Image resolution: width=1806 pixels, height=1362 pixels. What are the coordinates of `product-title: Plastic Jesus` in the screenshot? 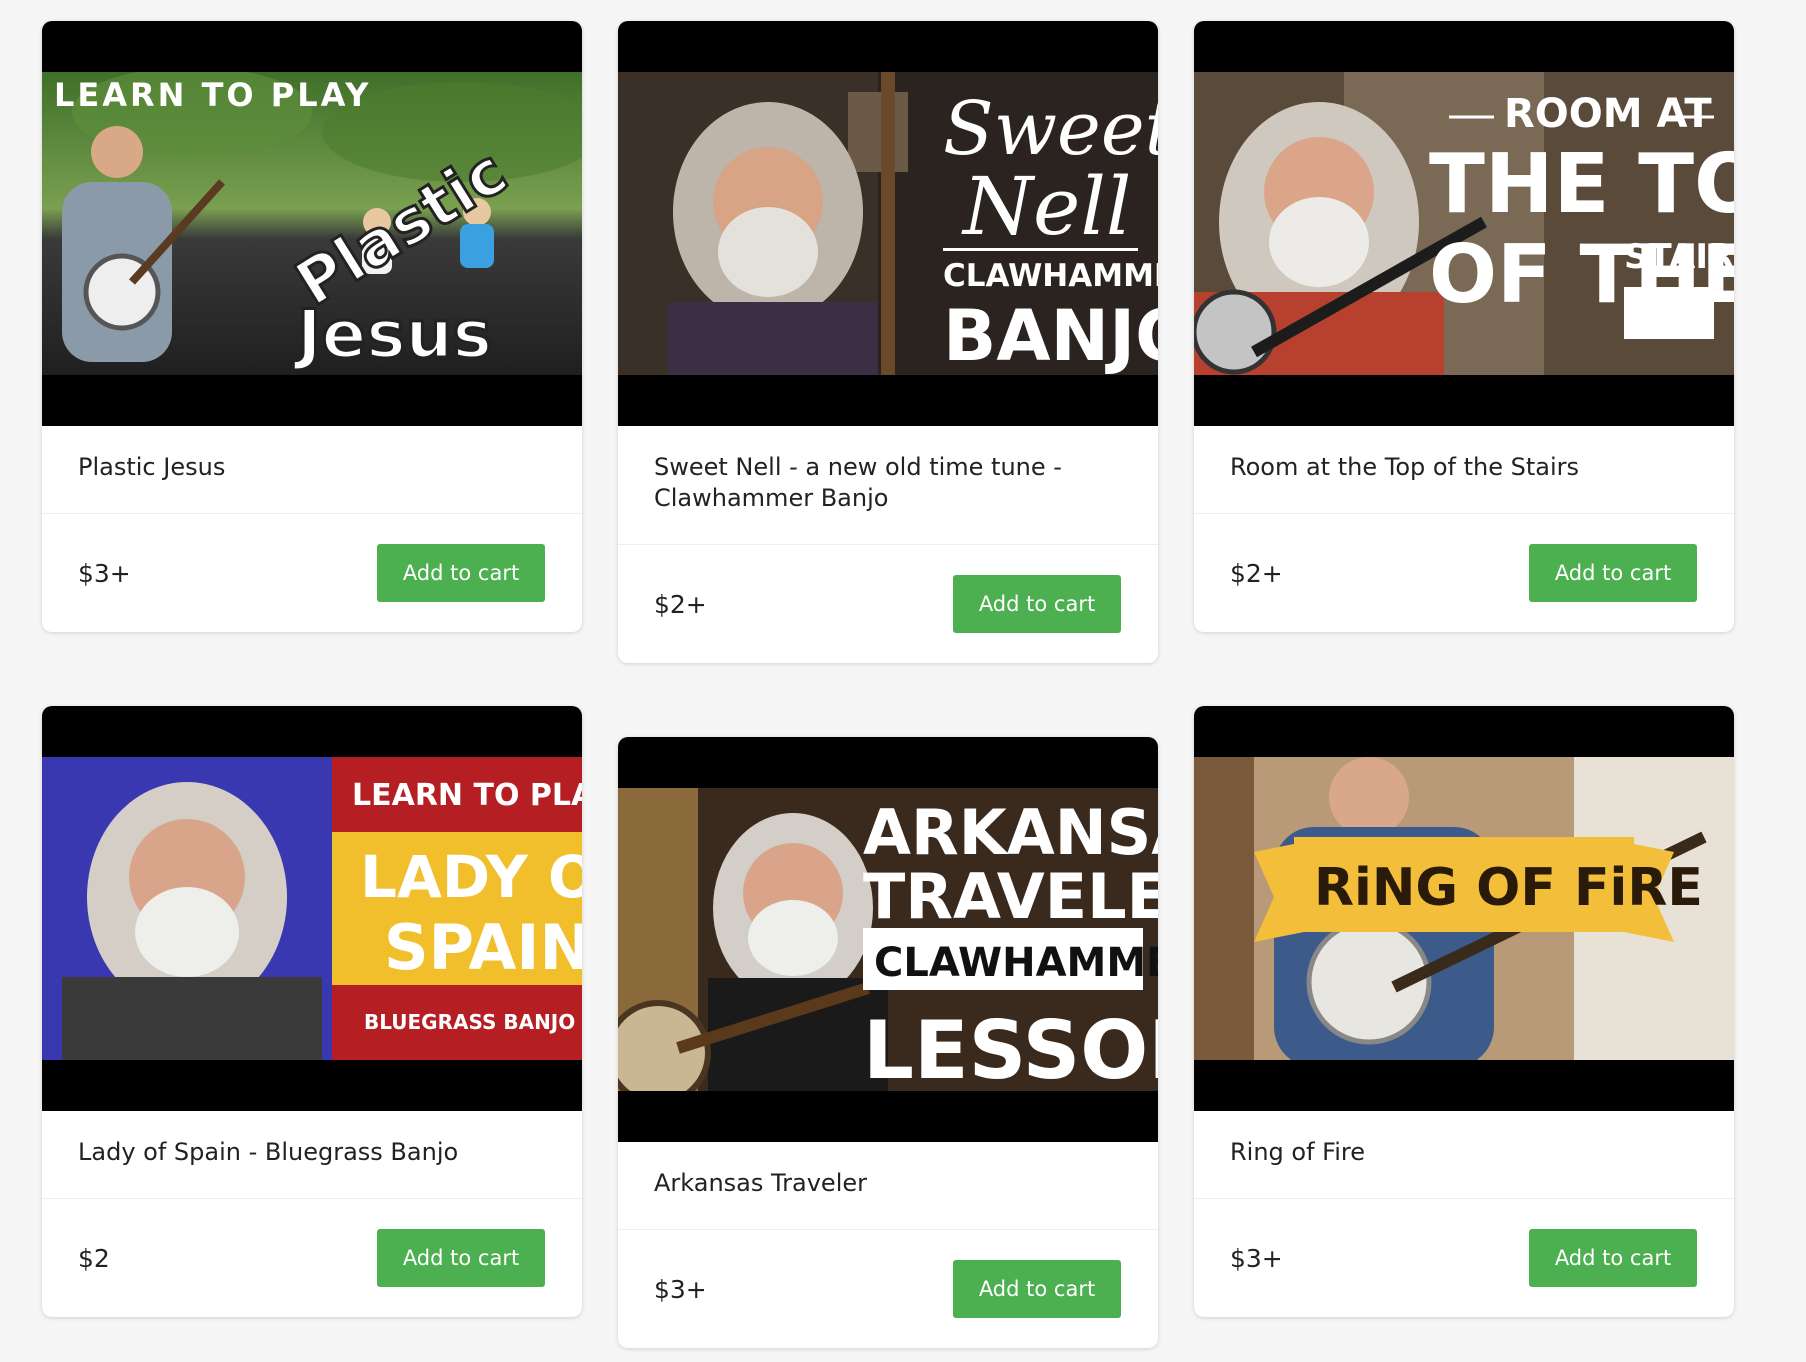 It's located at (312, 470).